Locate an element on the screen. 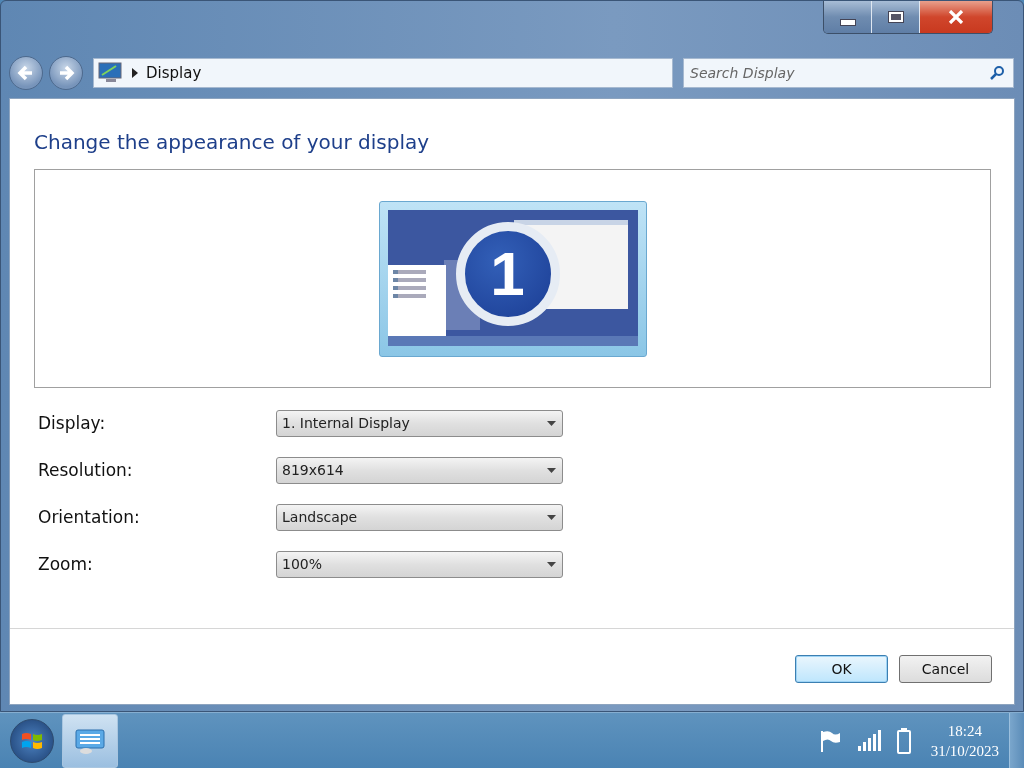  dialog-button: Cancel is located at coordinates (945, 668).